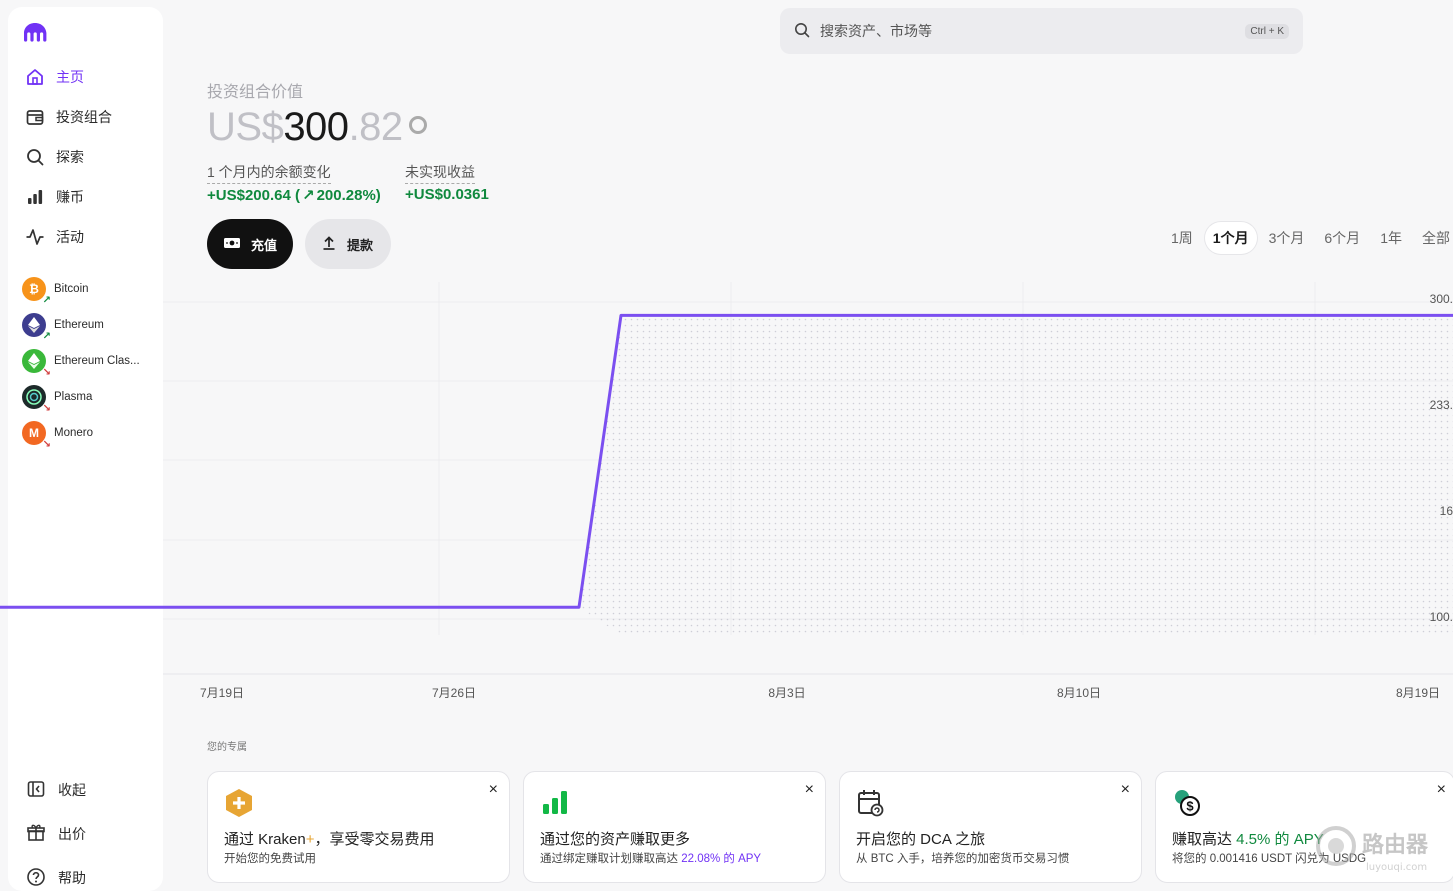 This screenshot has width=1453, height=891. Describe the element at coordinates (35, 237) in the screenshot. I see `activity-icon` at that location.